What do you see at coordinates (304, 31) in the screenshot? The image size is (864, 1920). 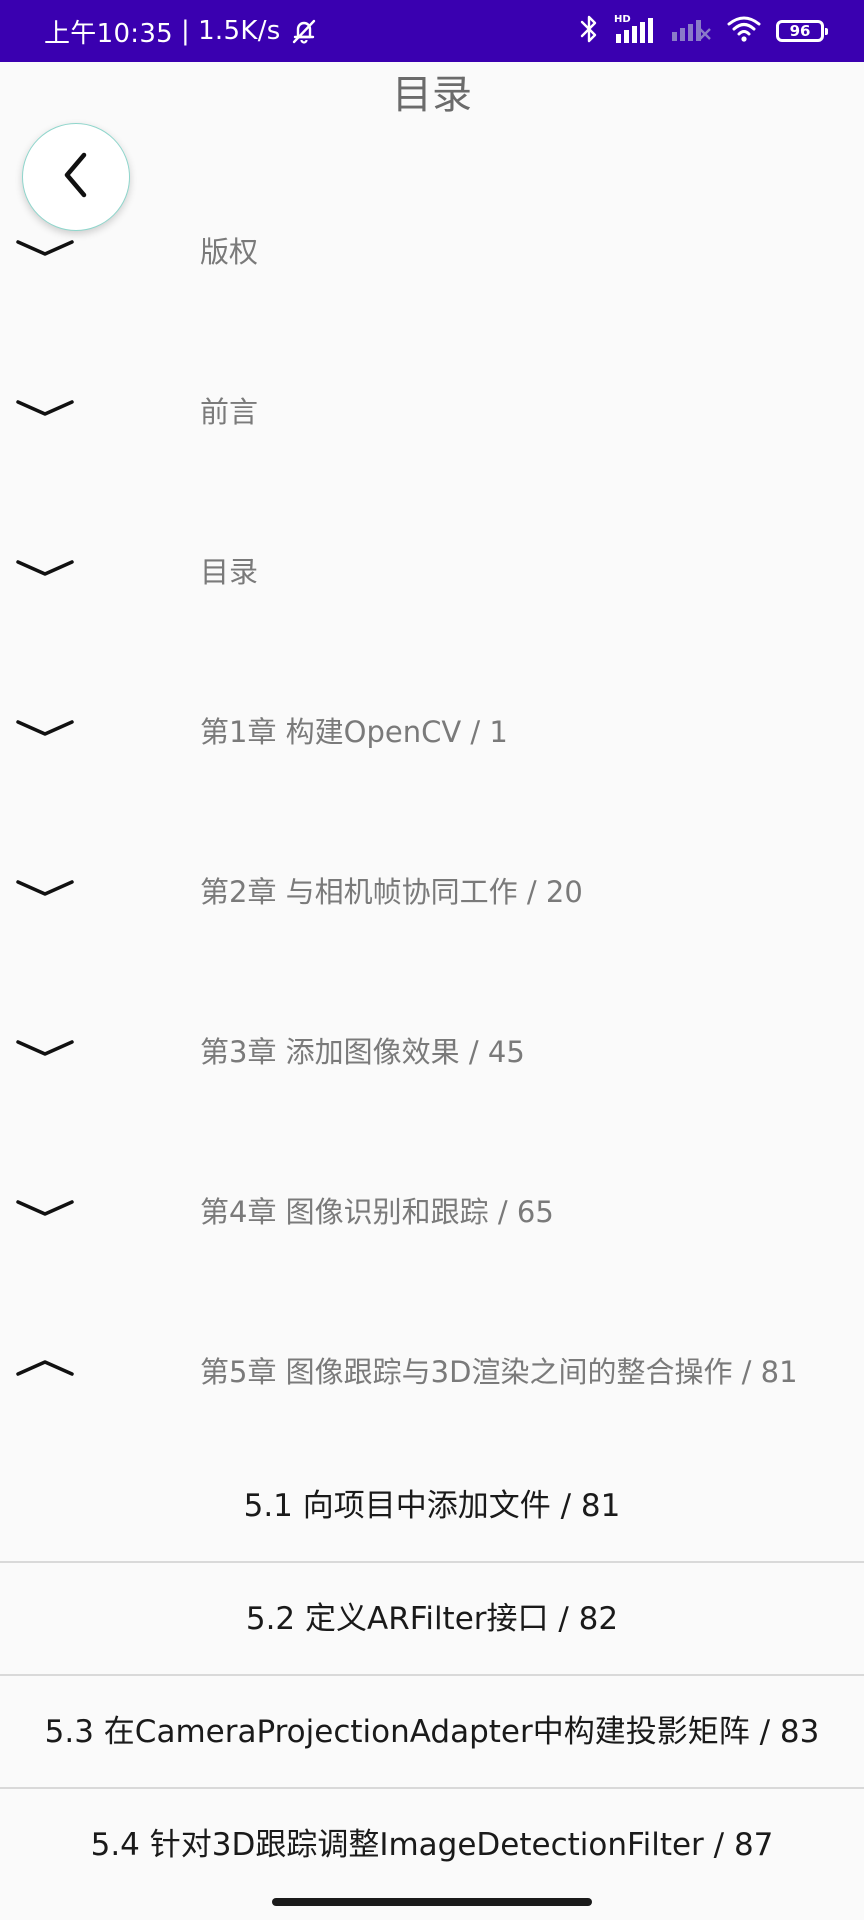 I see `bell-muted-icon` at bounding box center [304, 31].